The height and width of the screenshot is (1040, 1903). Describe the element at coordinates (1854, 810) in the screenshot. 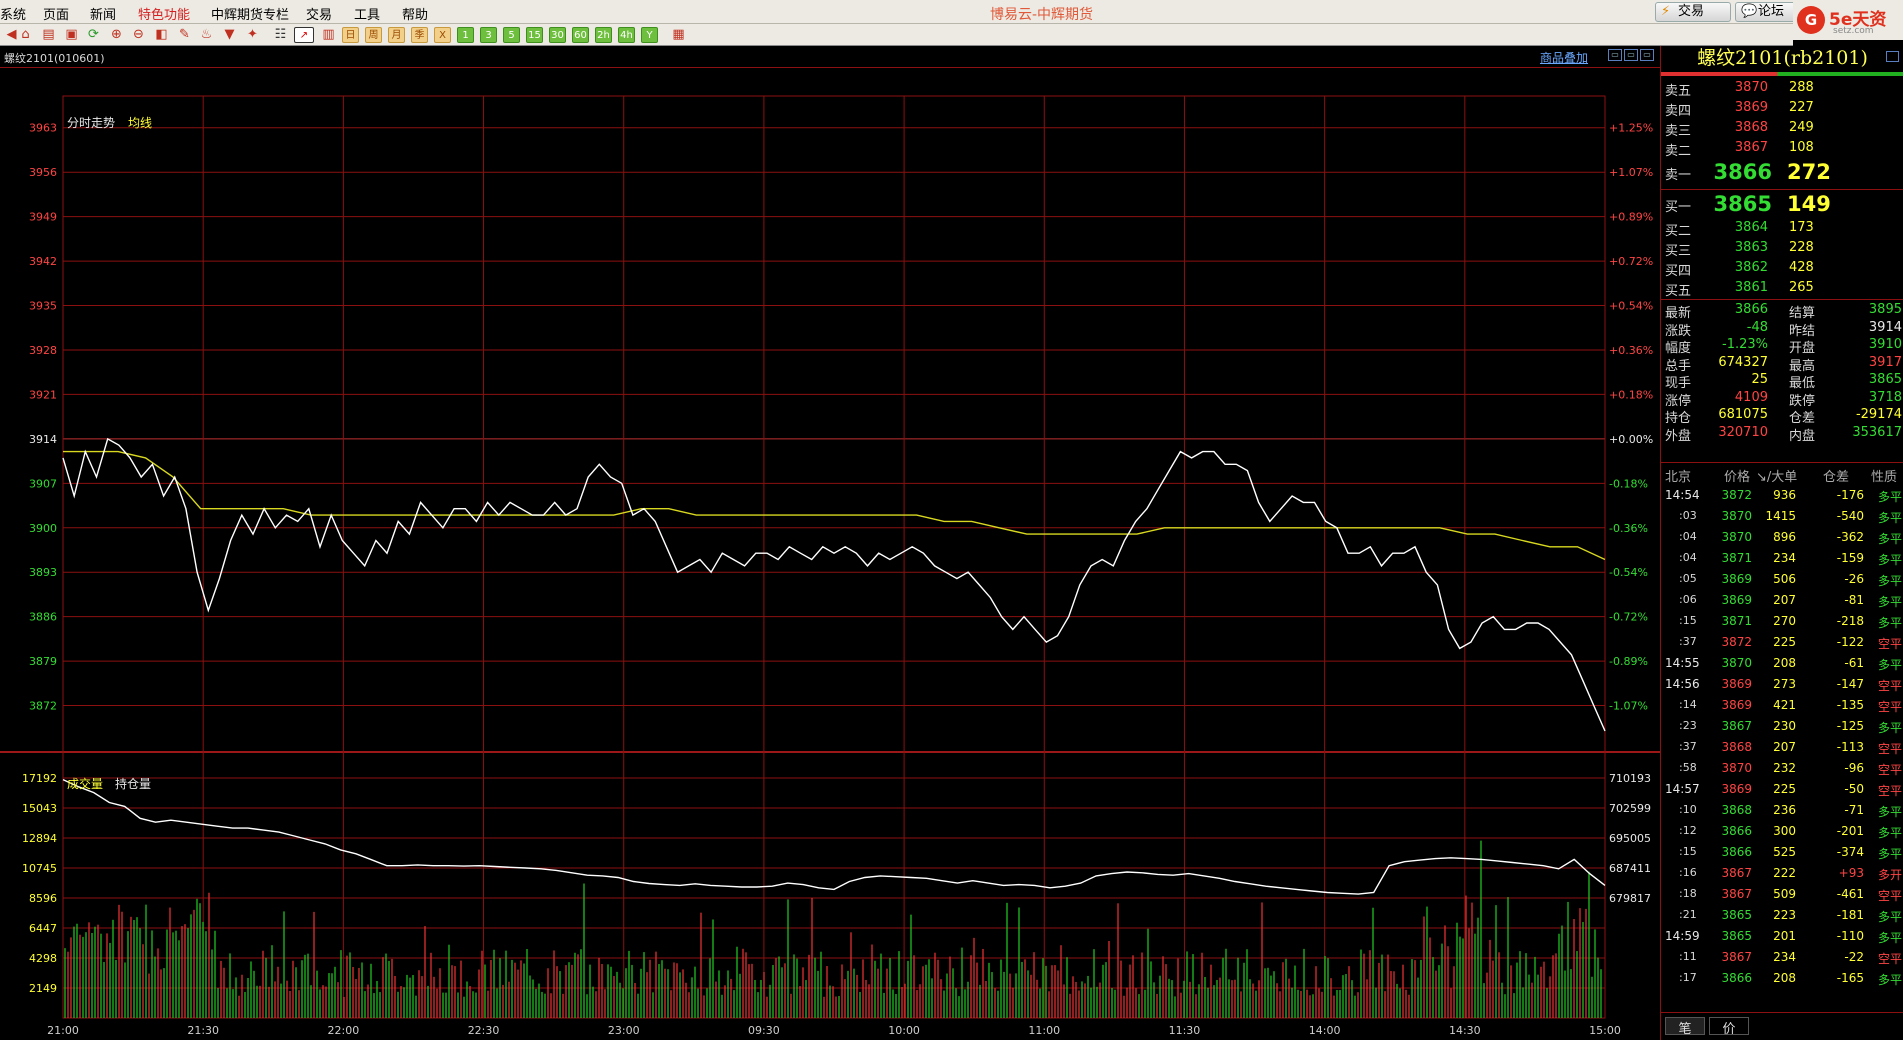

I see `tick-oi-change: -71` at that location.